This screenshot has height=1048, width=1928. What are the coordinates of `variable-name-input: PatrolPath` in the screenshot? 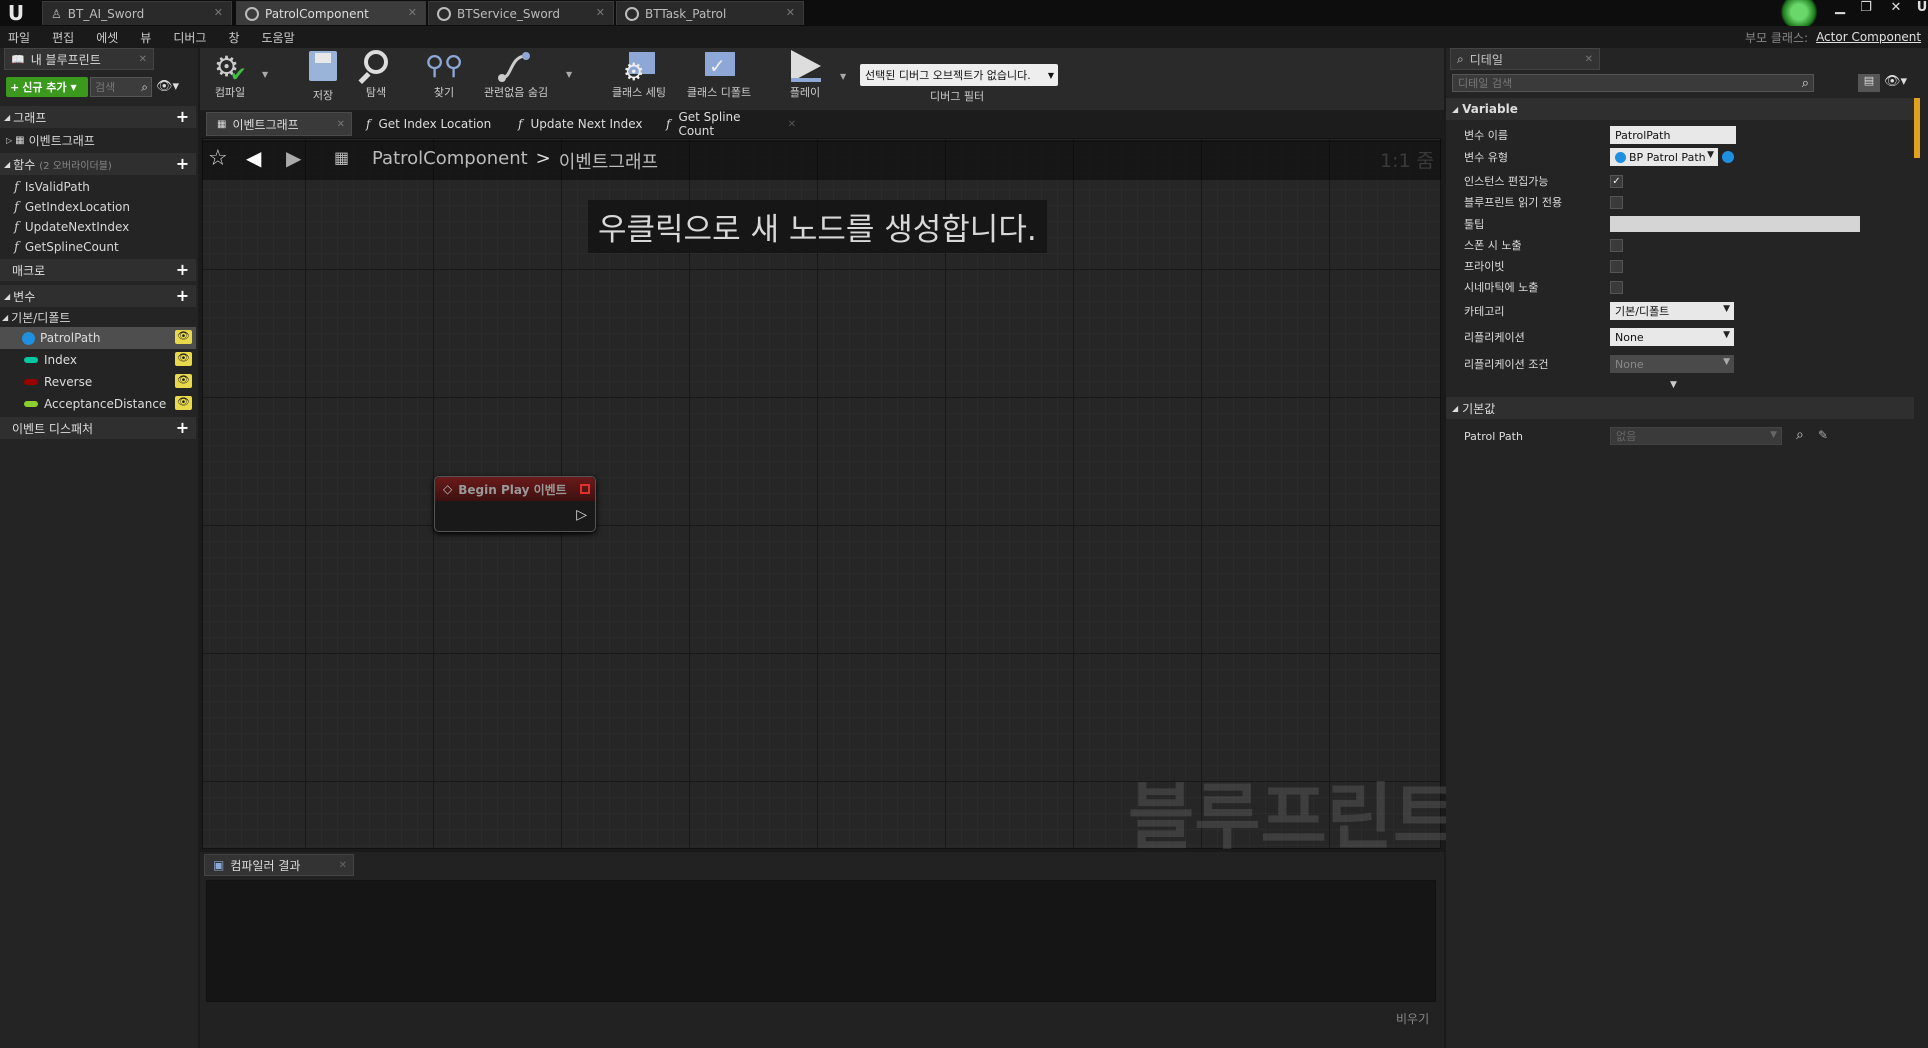 It's located at (1673, 135).